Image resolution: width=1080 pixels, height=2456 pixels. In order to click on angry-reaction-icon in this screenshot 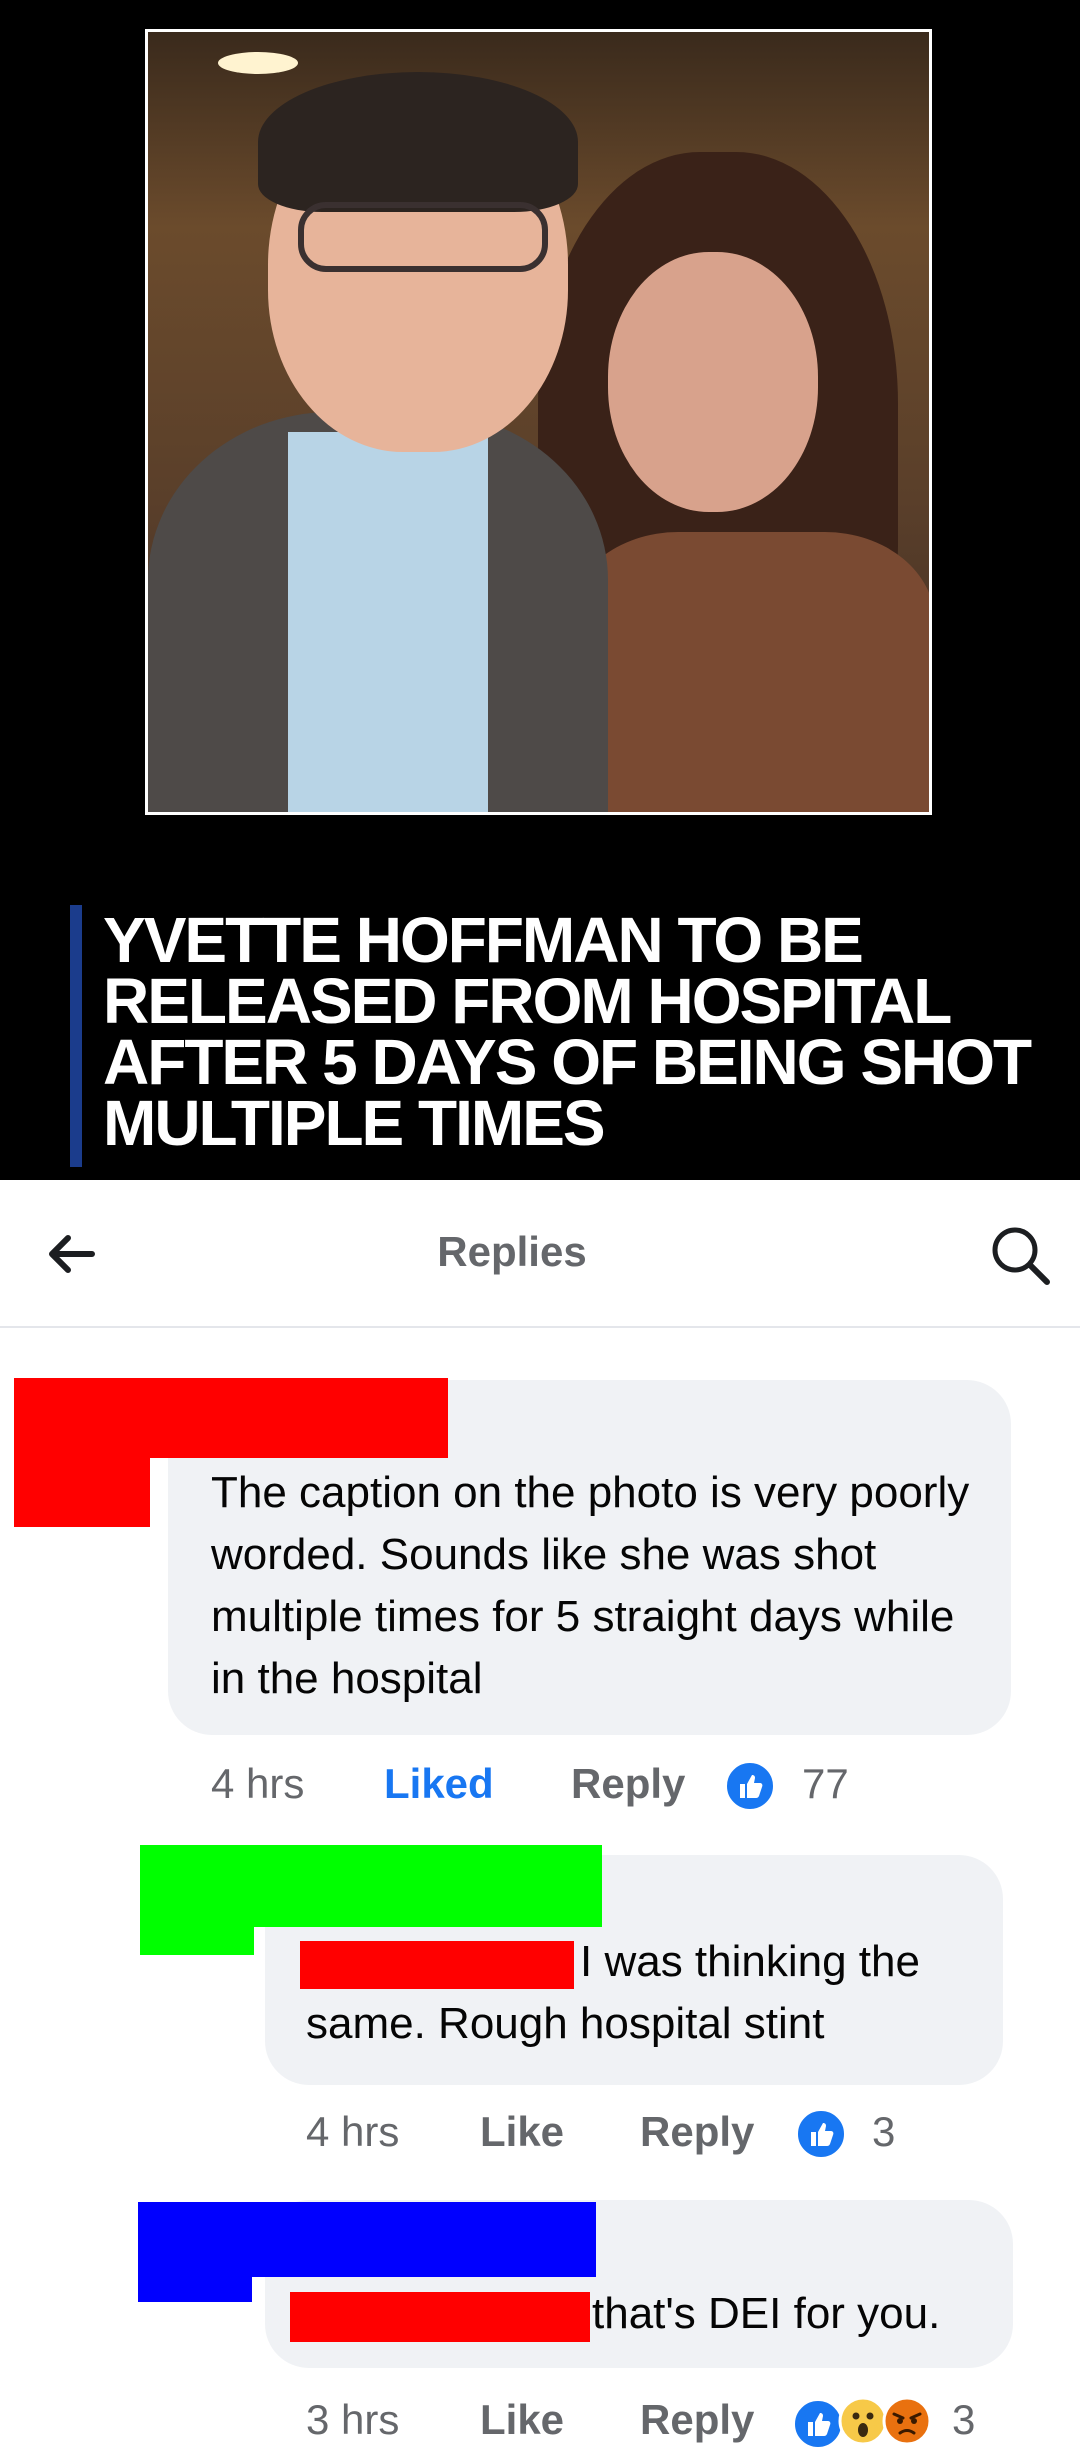, I will do `click(907, 2421)`.